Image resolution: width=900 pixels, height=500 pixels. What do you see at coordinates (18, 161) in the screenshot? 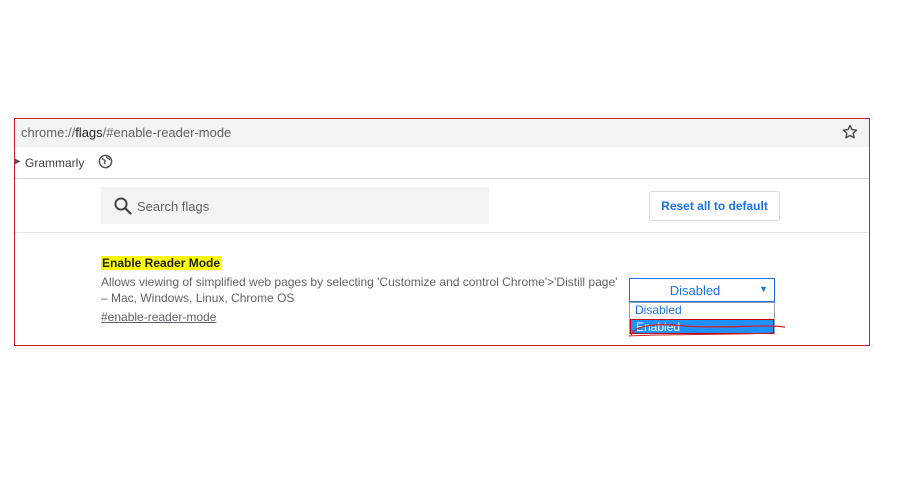
I see `grammarly-icon: ▶` at bounding box center [18, 161].